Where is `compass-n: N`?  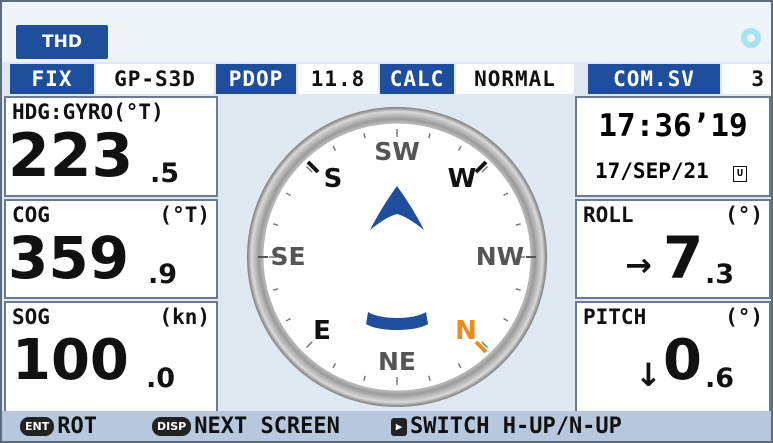
compass-n: N is located at coordinates (466, 331).